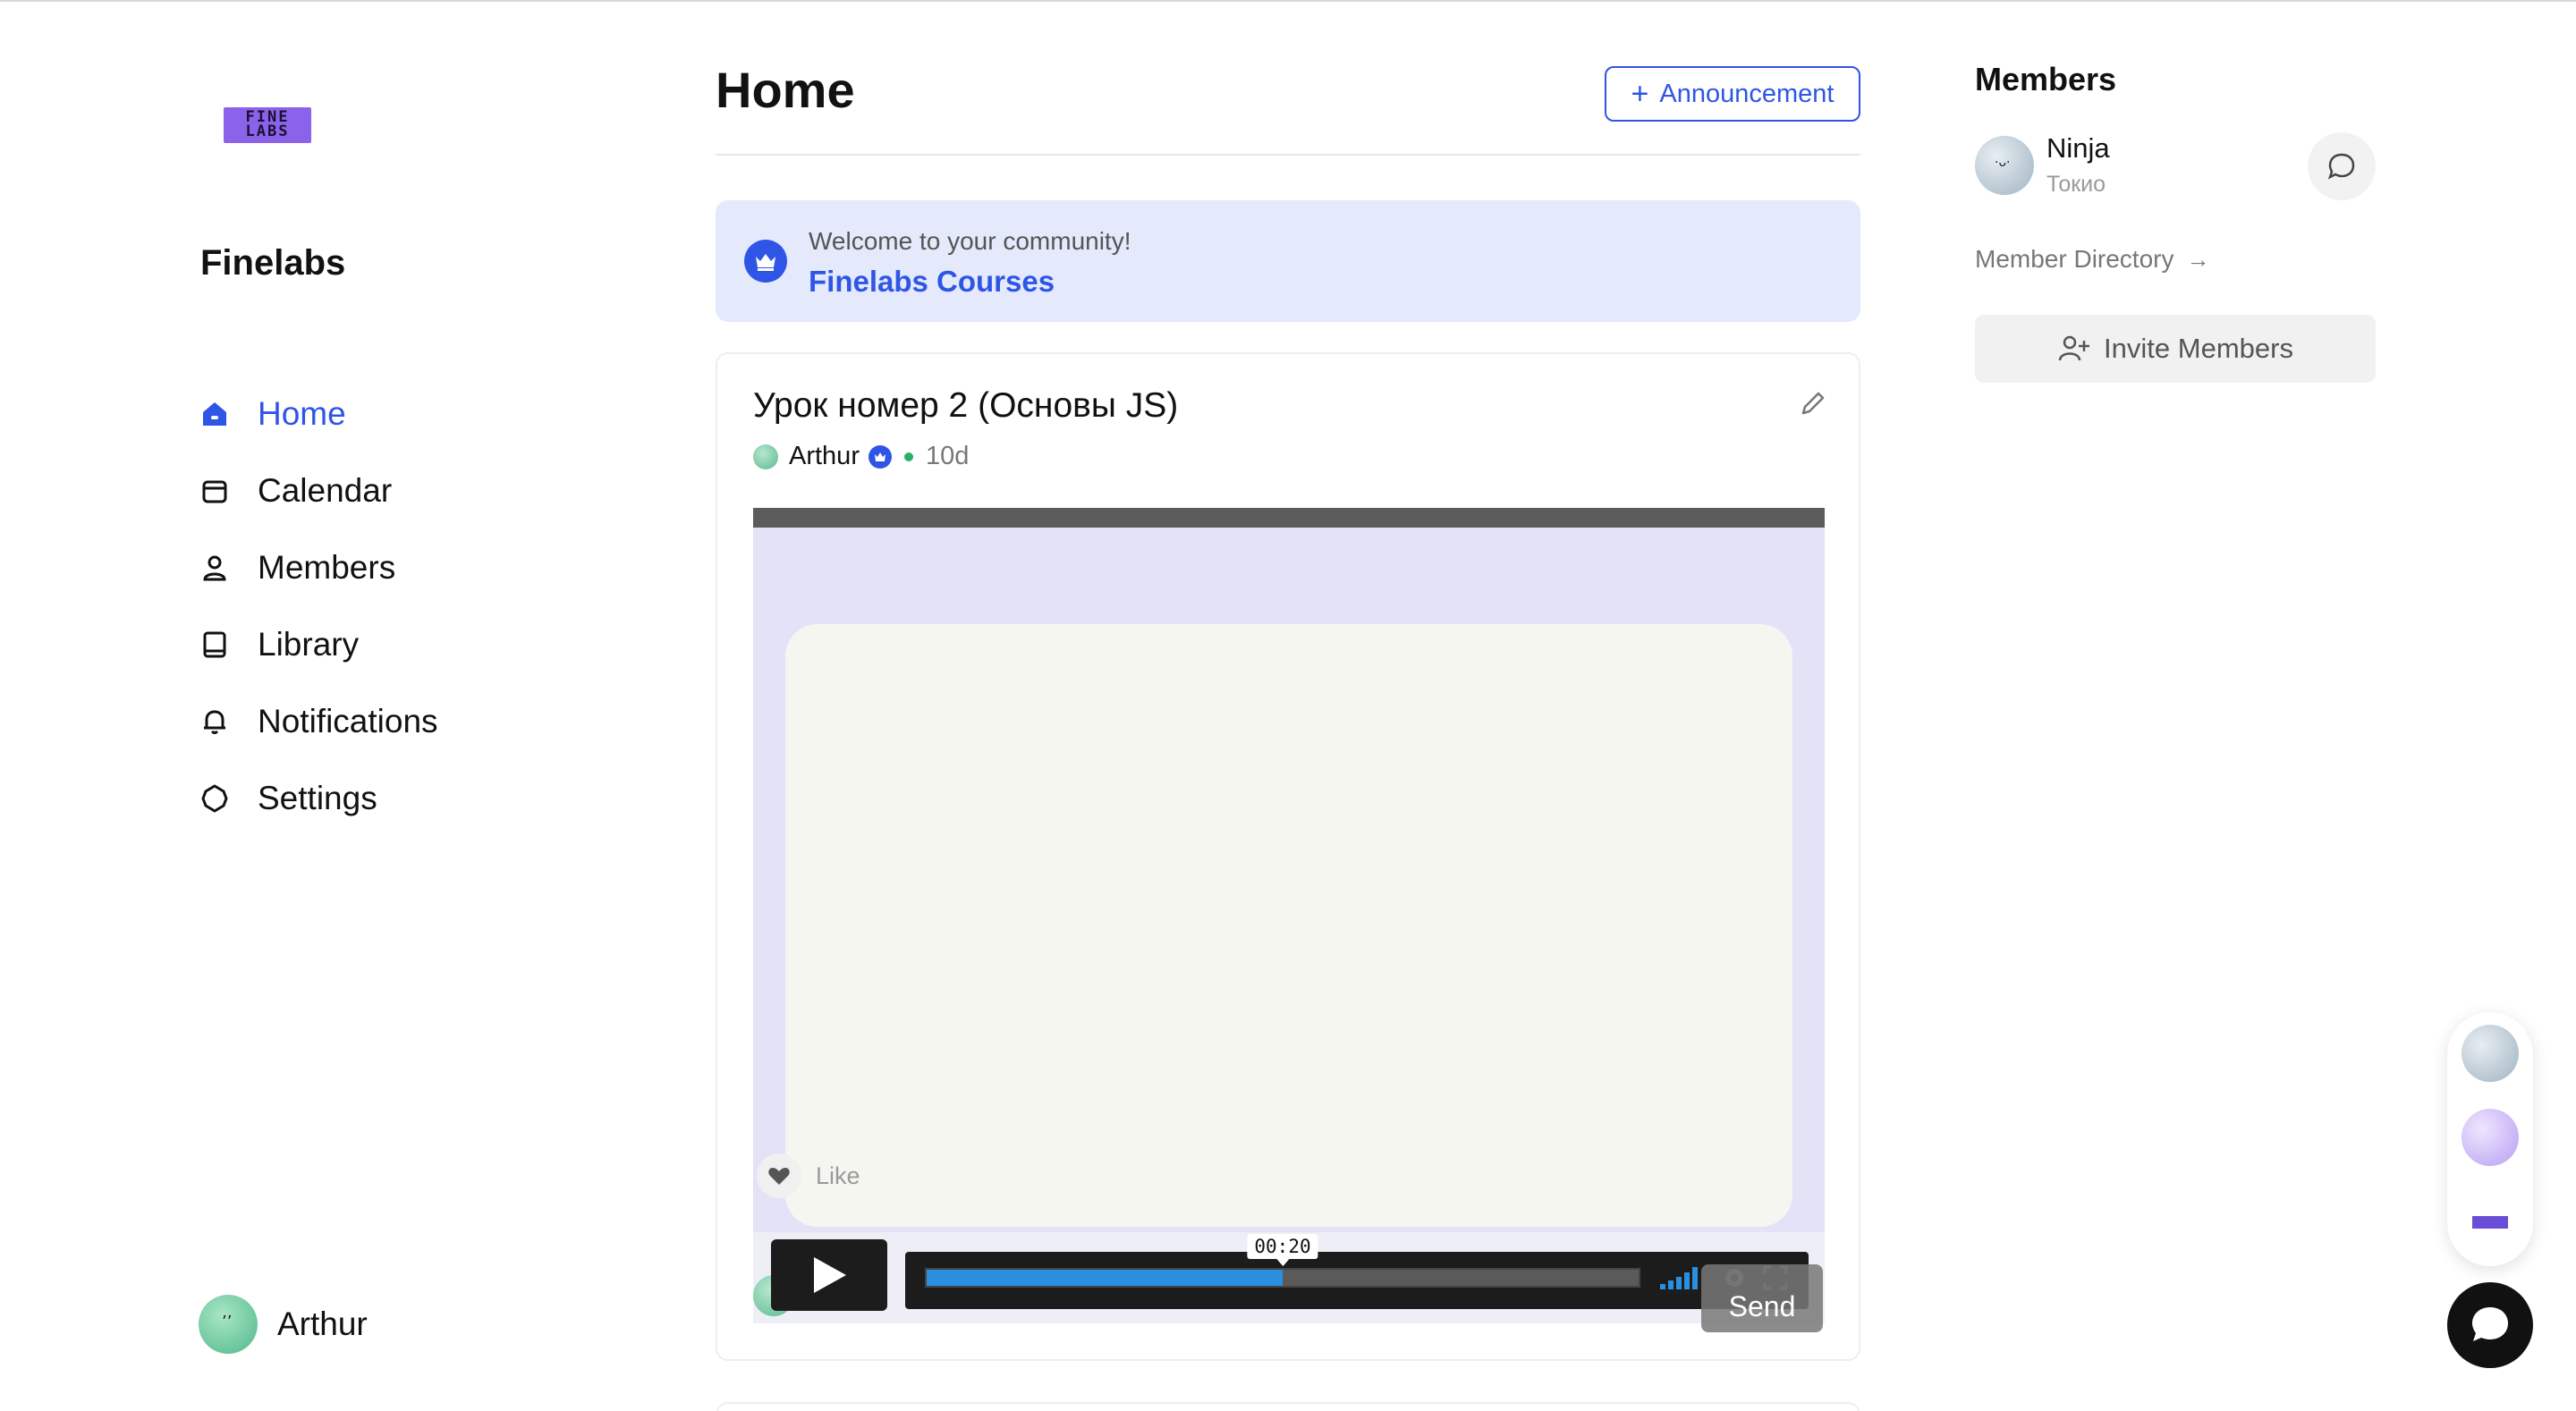 The height and width of the screenshot is (1411, 2576). I want to click on message-button, so click(2342, 166).